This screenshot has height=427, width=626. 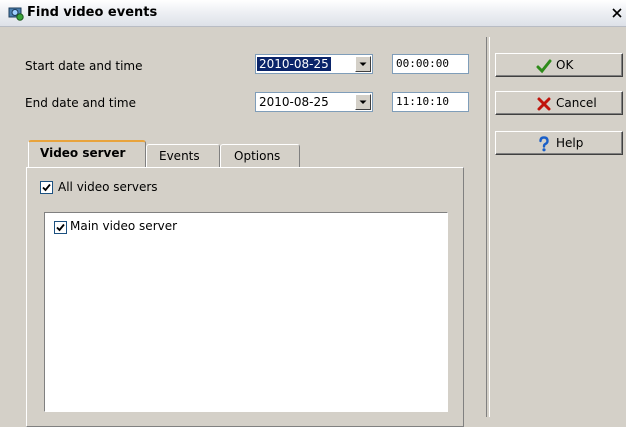 I want to click on start-time-field: 00:00:00, so click(x=430, y=64).